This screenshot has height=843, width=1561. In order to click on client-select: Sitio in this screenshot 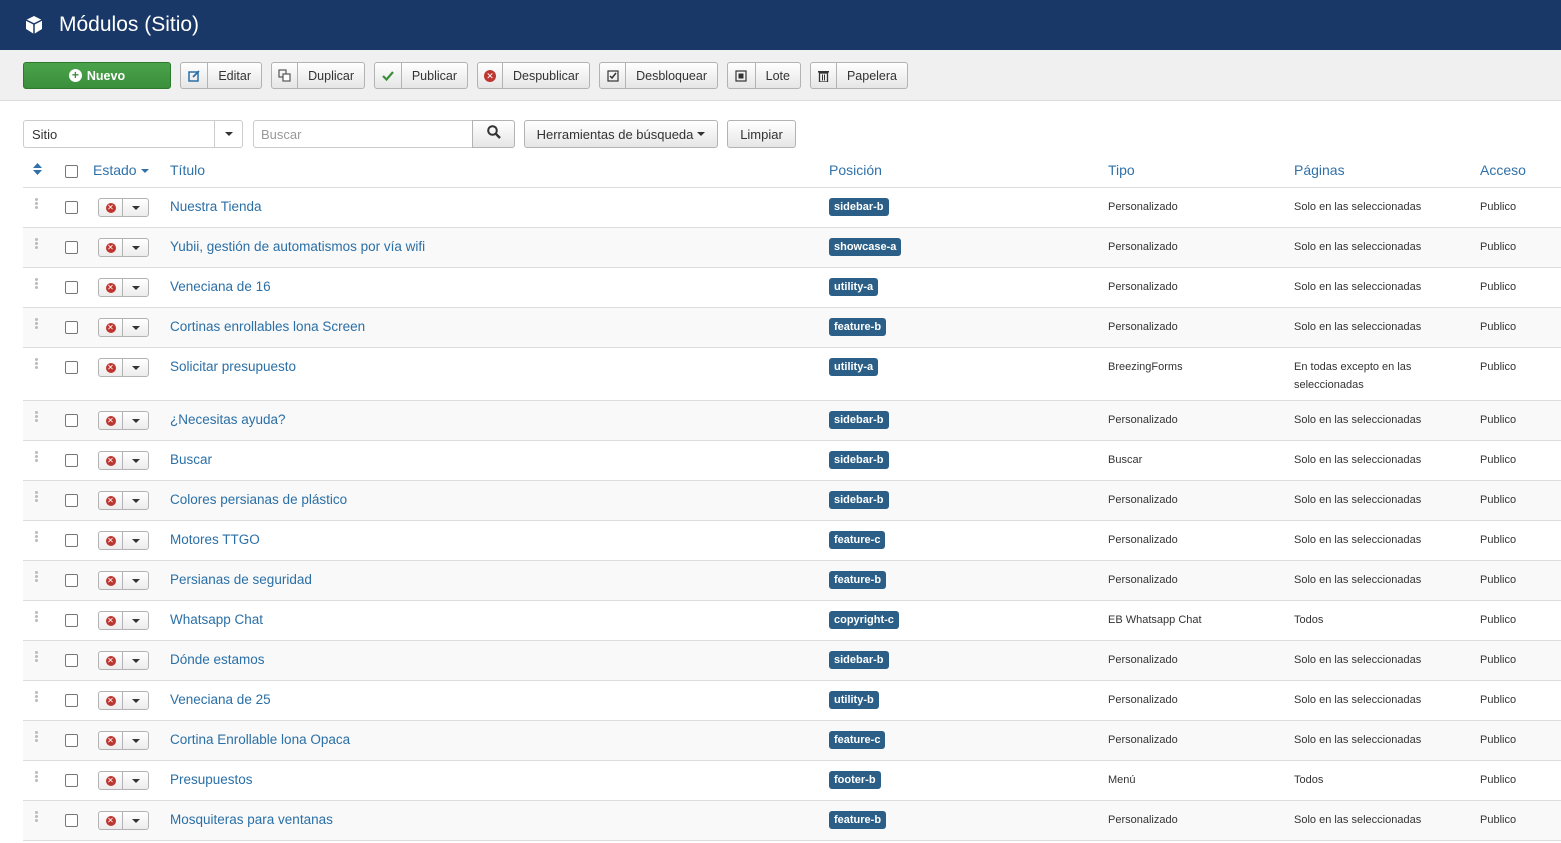, I will do `click(133, 134)`.